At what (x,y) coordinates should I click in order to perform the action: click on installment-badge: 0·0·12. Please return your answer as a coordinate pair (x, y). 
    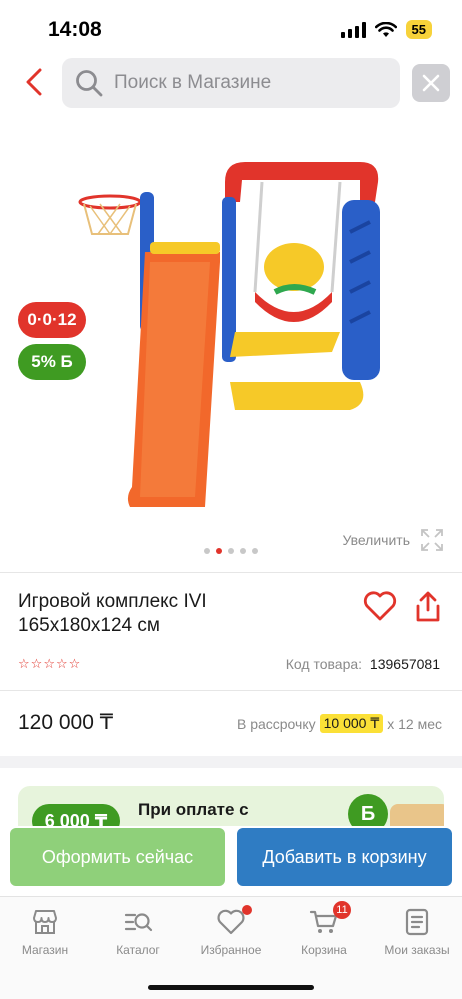
    Looking at the image, I should click on (52, 320).